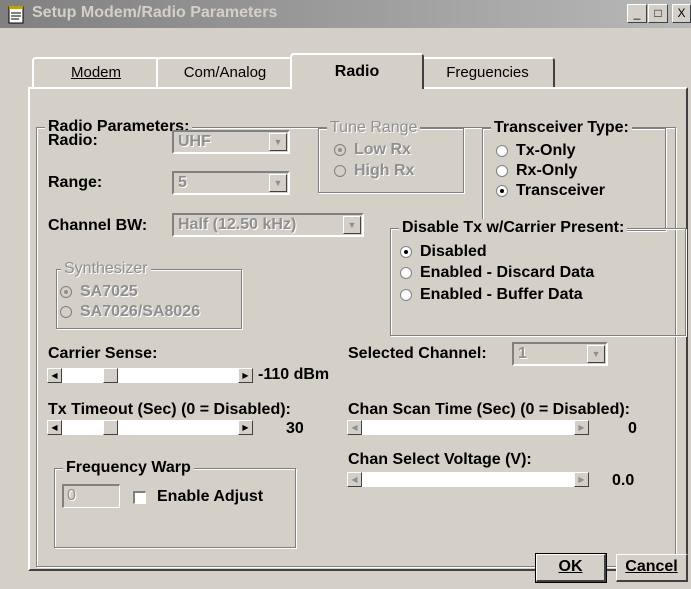 The image size is (691, 589). What do you see at coordinates (440, 459) in the screenshot?
I see `chan-select-voltage-label: Chan Select Voltage (V):` at bounding box center [440, 459].